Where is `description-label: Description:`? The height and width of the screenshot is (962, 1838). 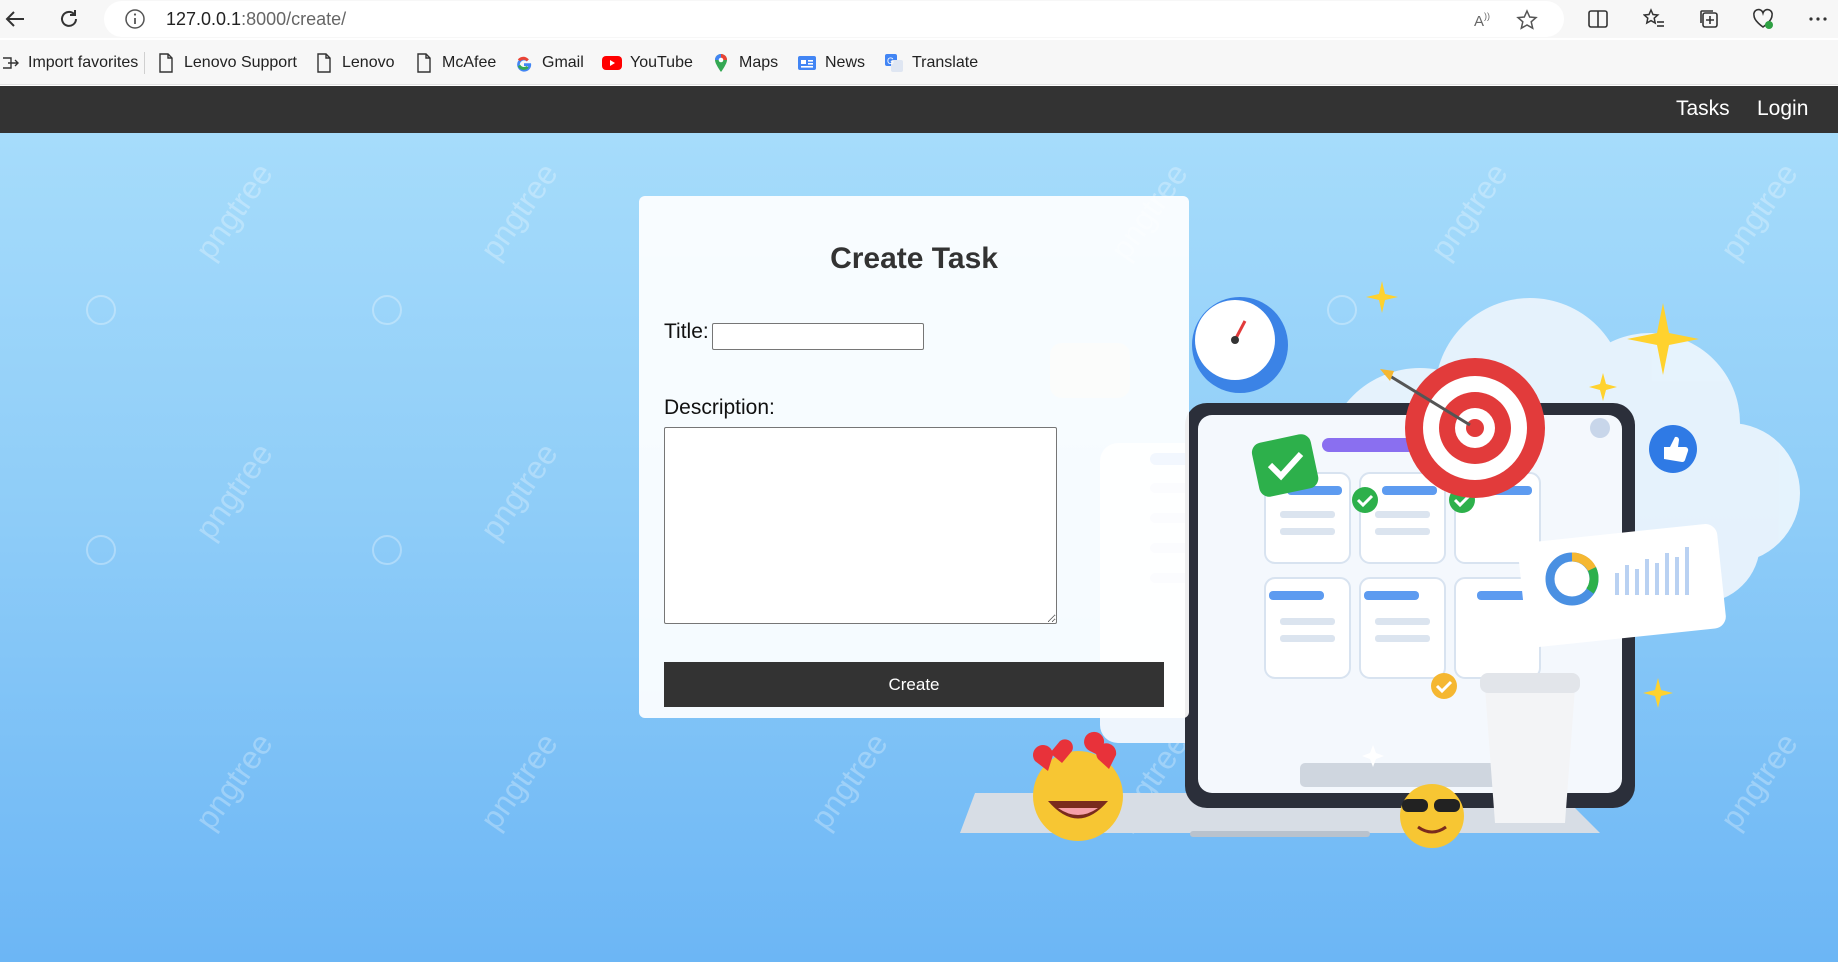 description-label: Description: is located at coordinates (719, 407).